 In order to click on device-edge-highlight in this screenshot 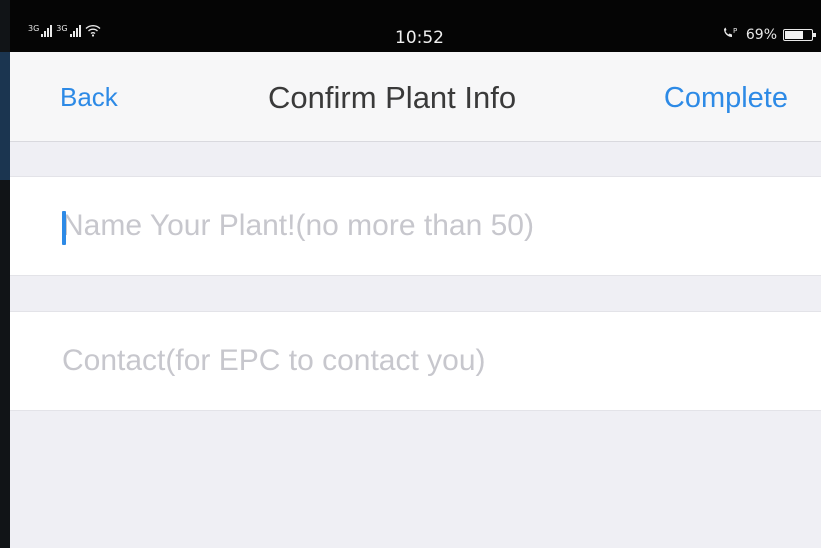, I will do `click(5, 116)`.